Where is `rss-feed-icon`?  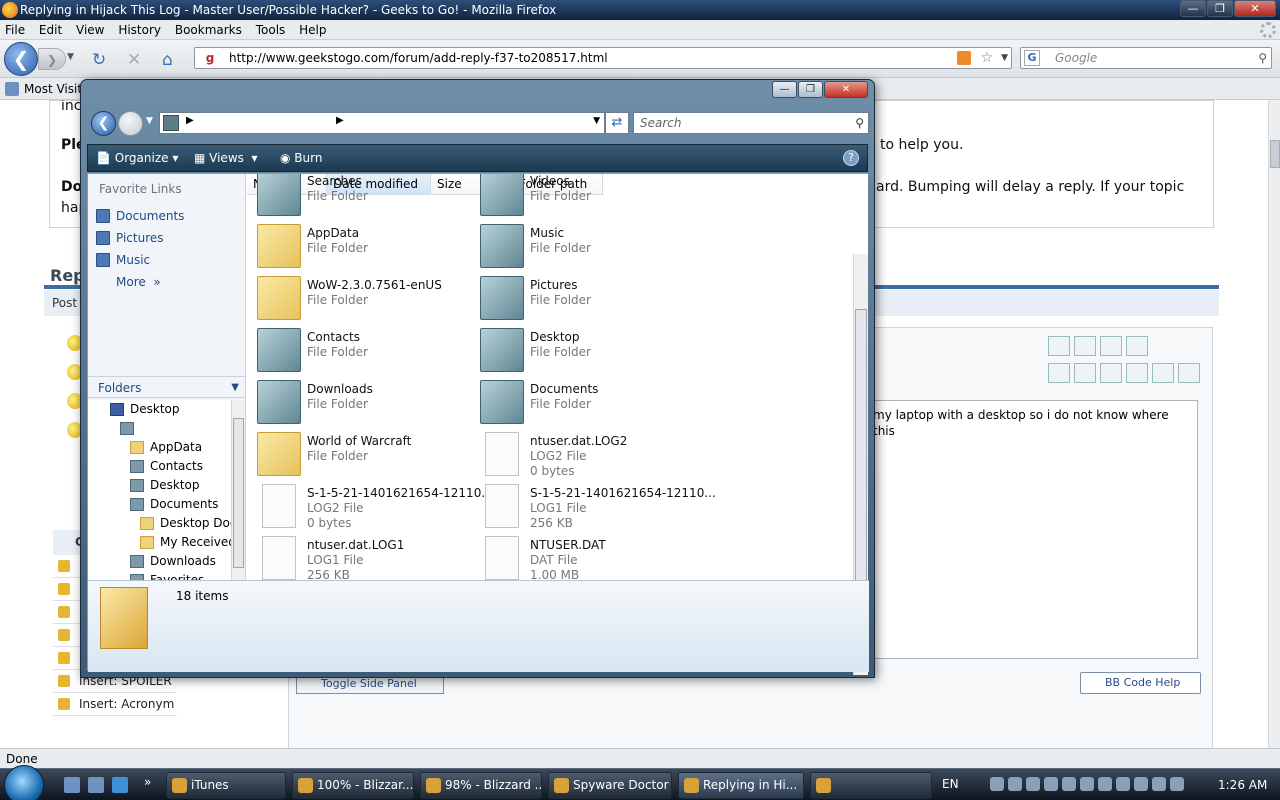 rss-feed-icon is located at coordinates (964, 58).